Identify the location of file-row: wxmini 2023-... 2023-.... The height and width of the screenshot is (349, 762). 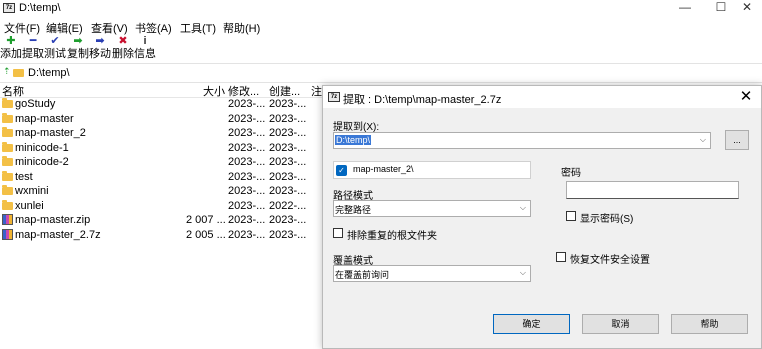
(165, 191).